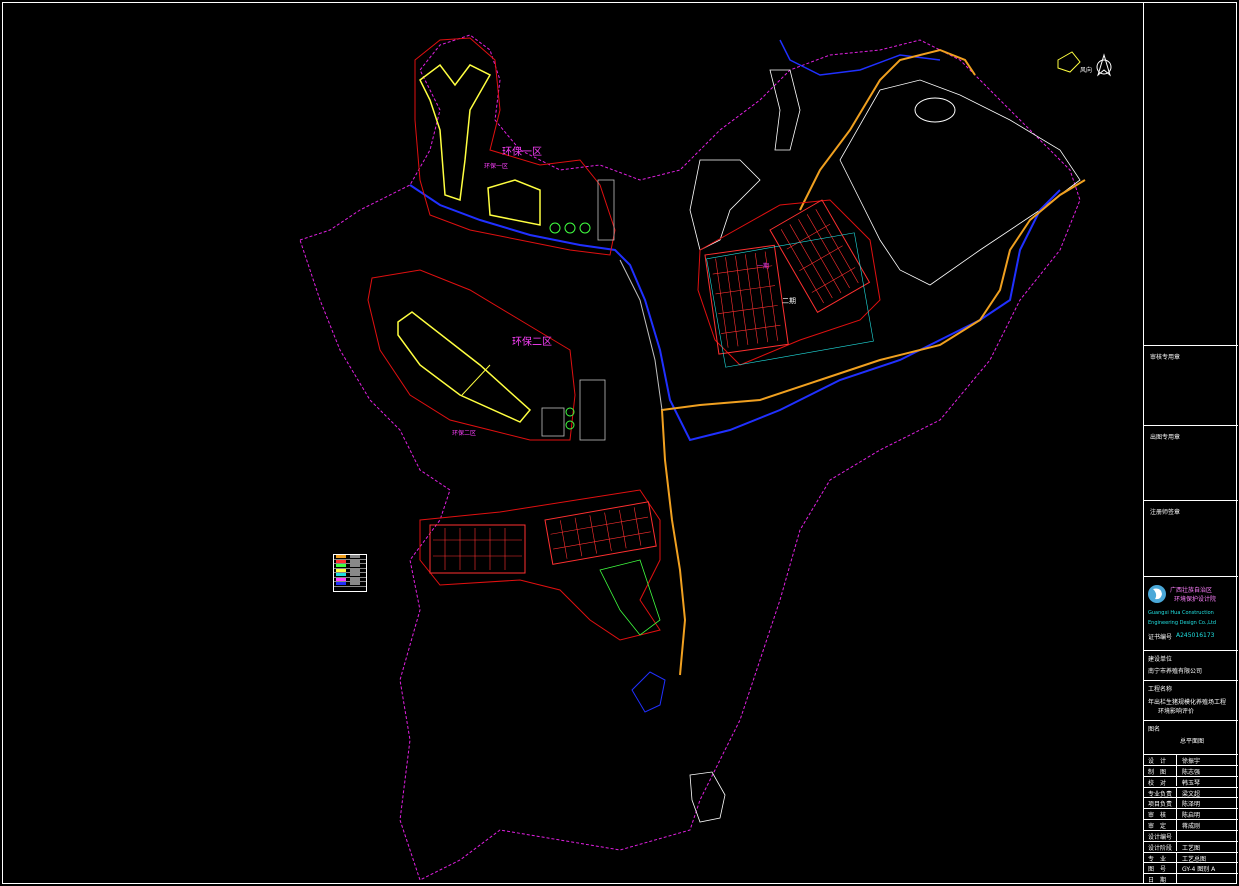  What do you see at coordinates (1191, 781) in the screenshot?
I see `tb-row: 校 对 韩玉琴` at bounding box center [1191, 781].